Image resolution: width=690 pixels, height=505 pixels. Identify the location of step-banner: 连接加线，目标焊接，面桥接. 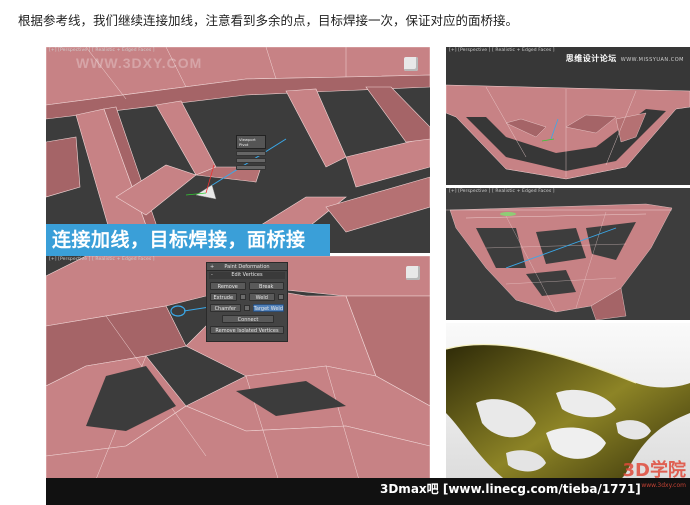
(188, 240).